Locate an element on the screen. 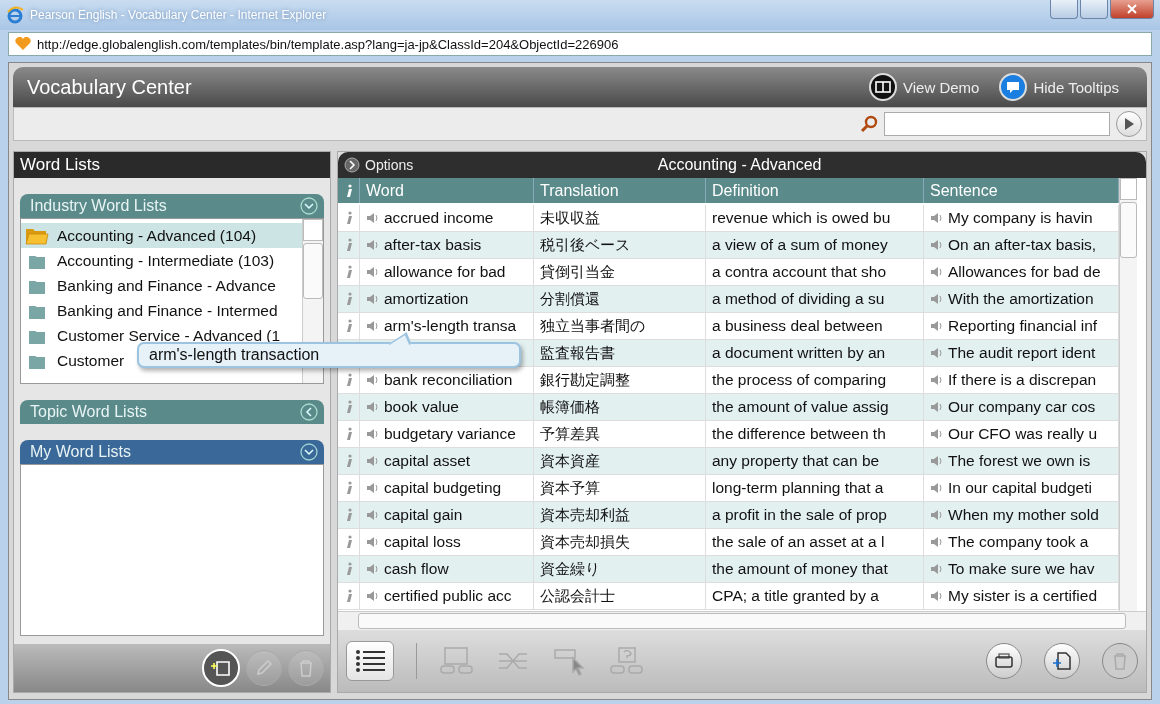 The image size is (1160, 704). table-cell: the sale of an asset at a l is located at coordinates (815, 542).